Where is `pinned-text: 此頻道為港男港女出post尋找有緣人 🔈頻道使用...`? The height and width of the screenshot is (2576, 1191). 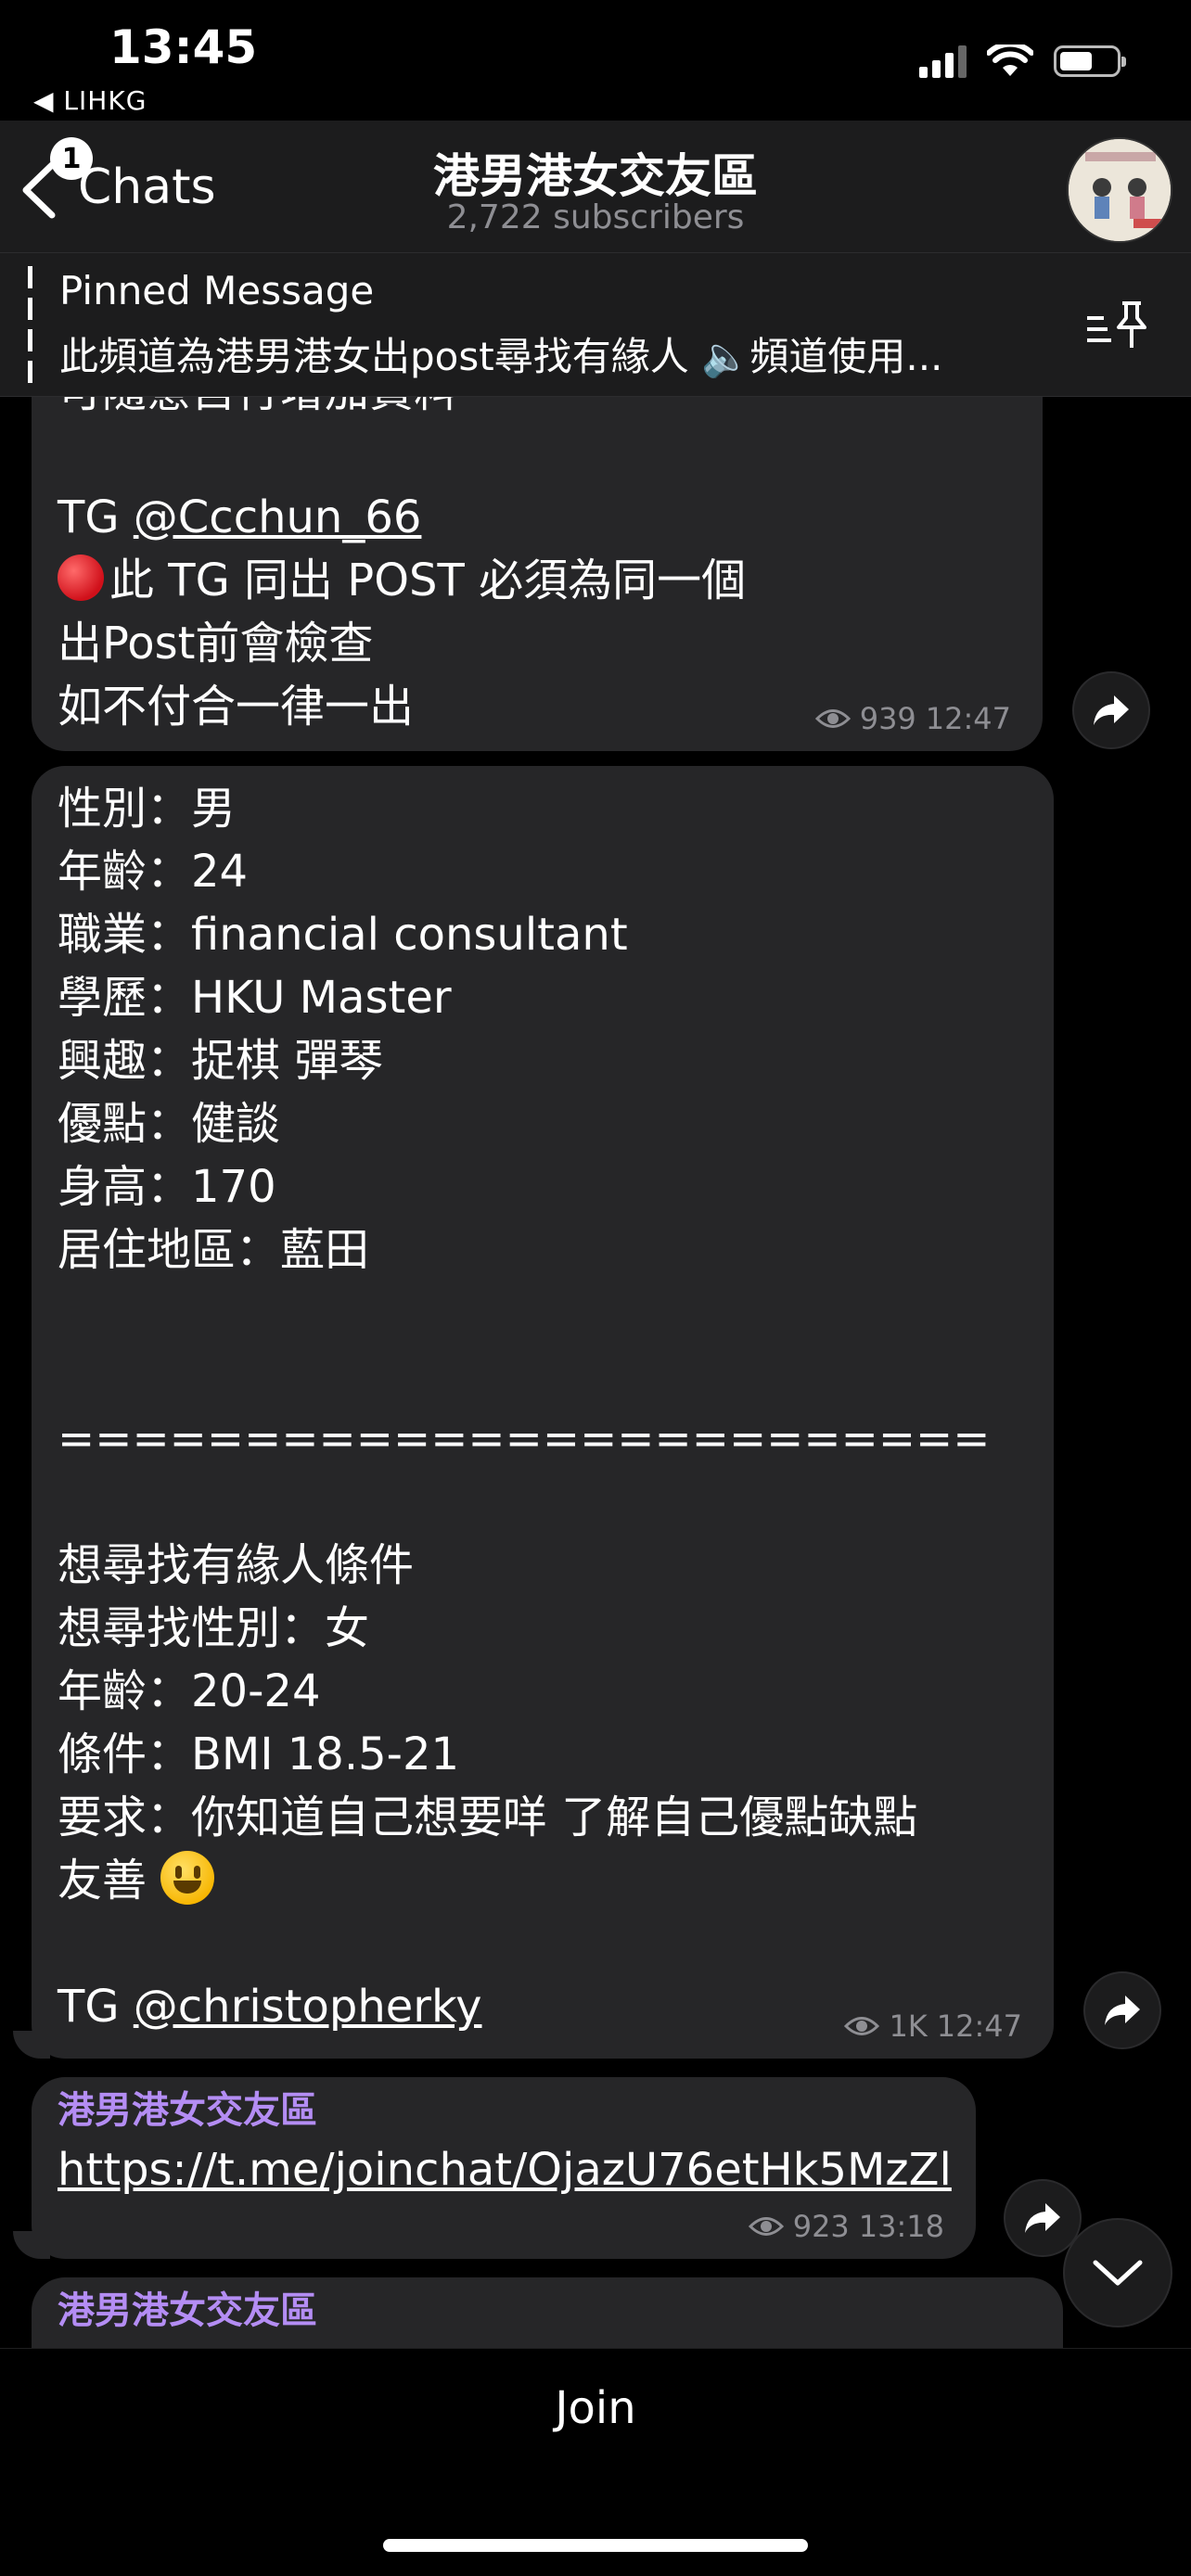 pinned-text: 此頻道為港男港女出post尋找有緣人 🔈頻道使用... is located at coordinates (501, 356).